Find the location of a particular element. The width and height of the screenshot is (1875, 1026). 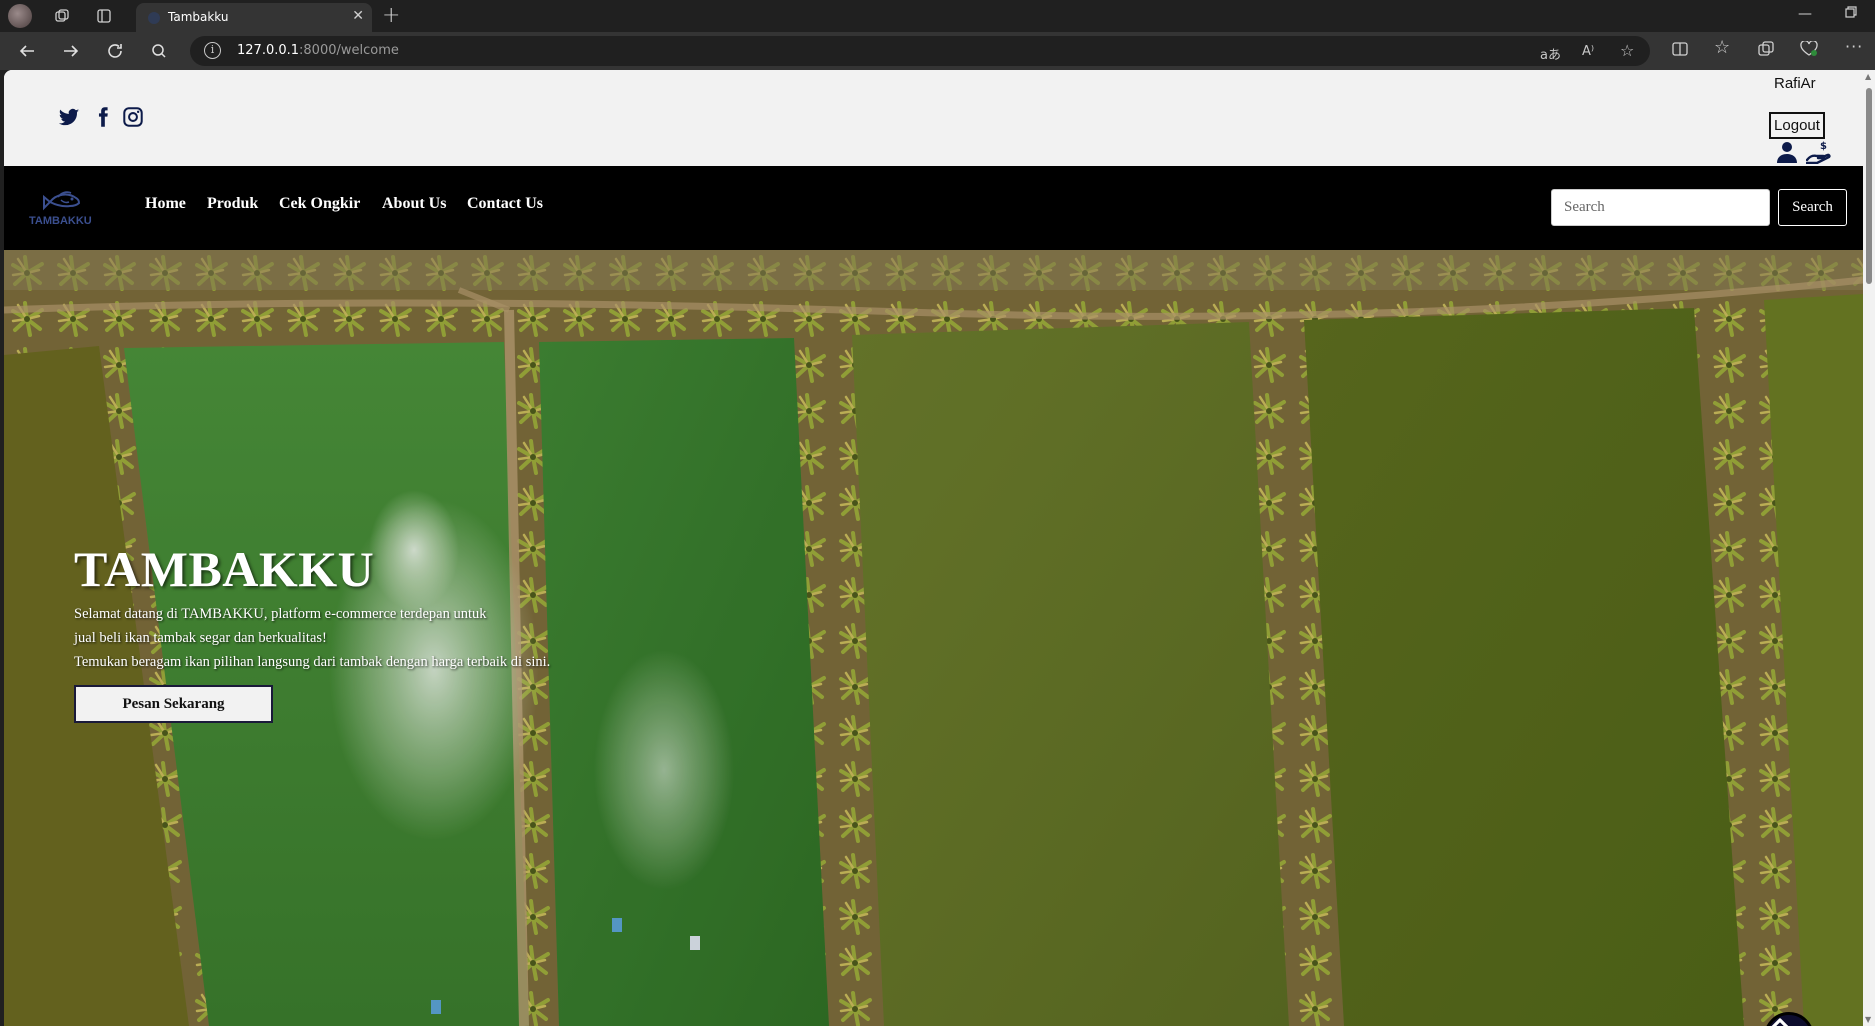

scroll-up-icon: ▲ is located at coordinates (1868, 76).